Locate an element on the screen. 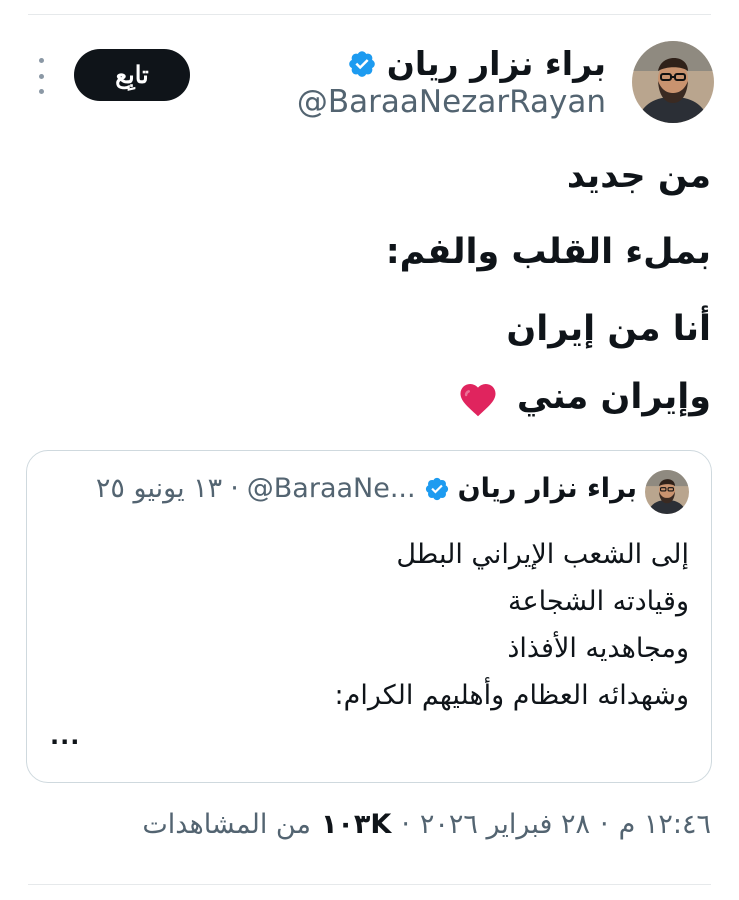 Image resolution: width=739 pixels, height=900 pixels. more-options-icon is located at coordinates (41, 76).